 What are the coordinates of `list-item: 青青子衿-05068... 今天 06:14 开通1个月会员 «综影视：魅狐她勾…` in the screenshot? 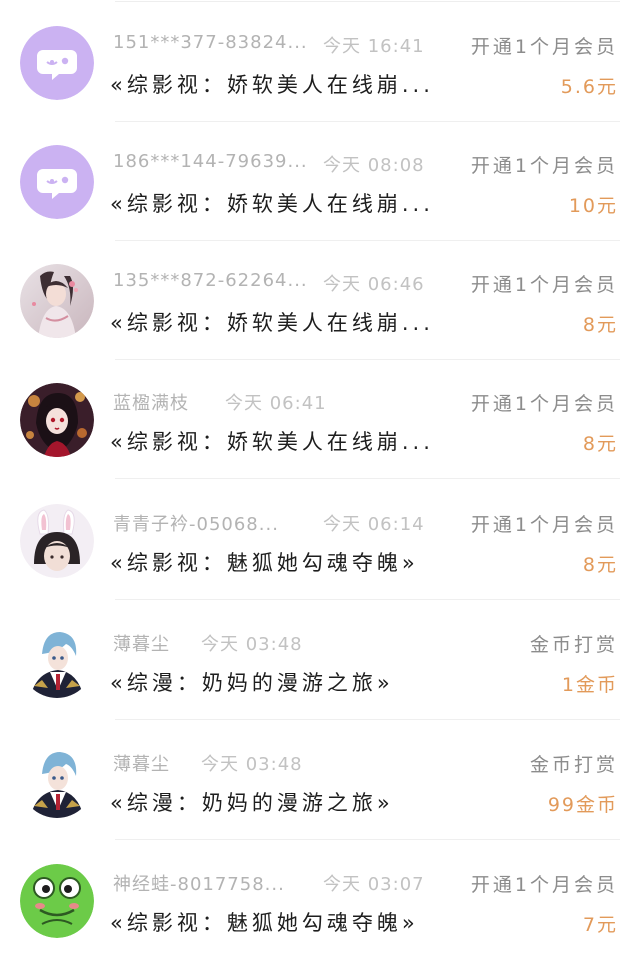 It's located at (320, 540).